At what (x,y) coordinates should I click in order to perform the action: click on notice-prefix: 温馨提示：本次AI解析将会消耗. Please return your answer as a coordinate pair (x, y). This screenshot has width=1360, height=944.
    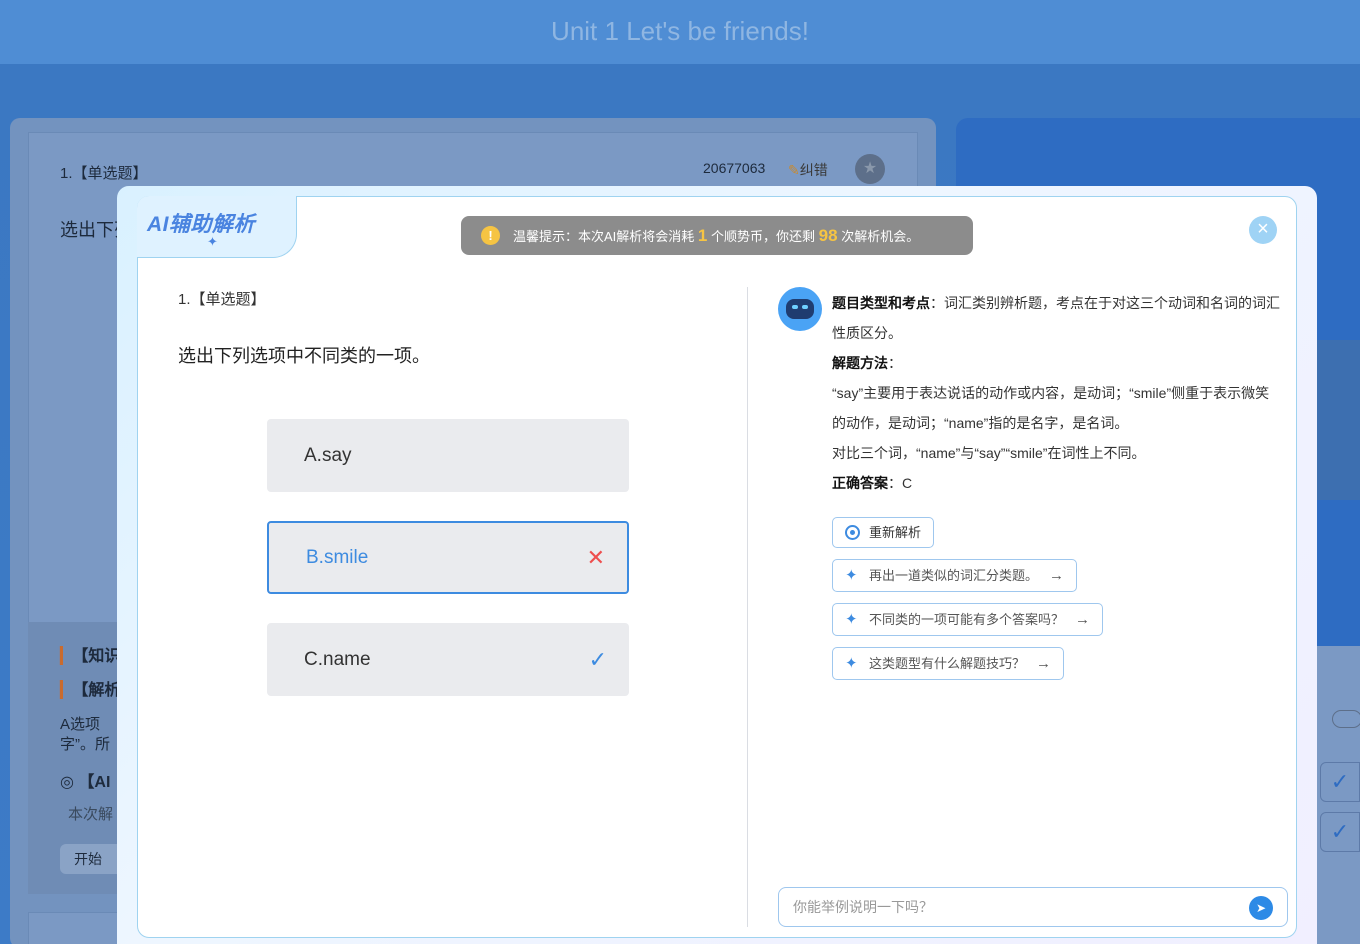
    Looking at the image, I should click on (604, 236).